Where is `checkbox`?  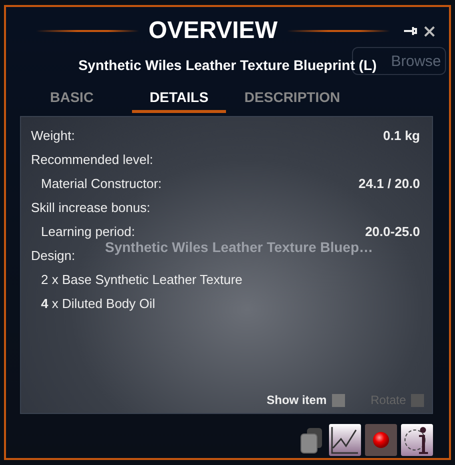 checkbox is located at coordinates (338, 400).